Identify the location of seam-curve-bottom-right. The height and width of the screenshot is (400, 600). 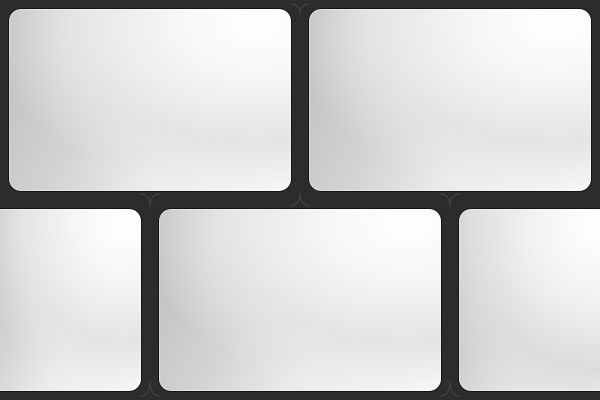
(450, 389).